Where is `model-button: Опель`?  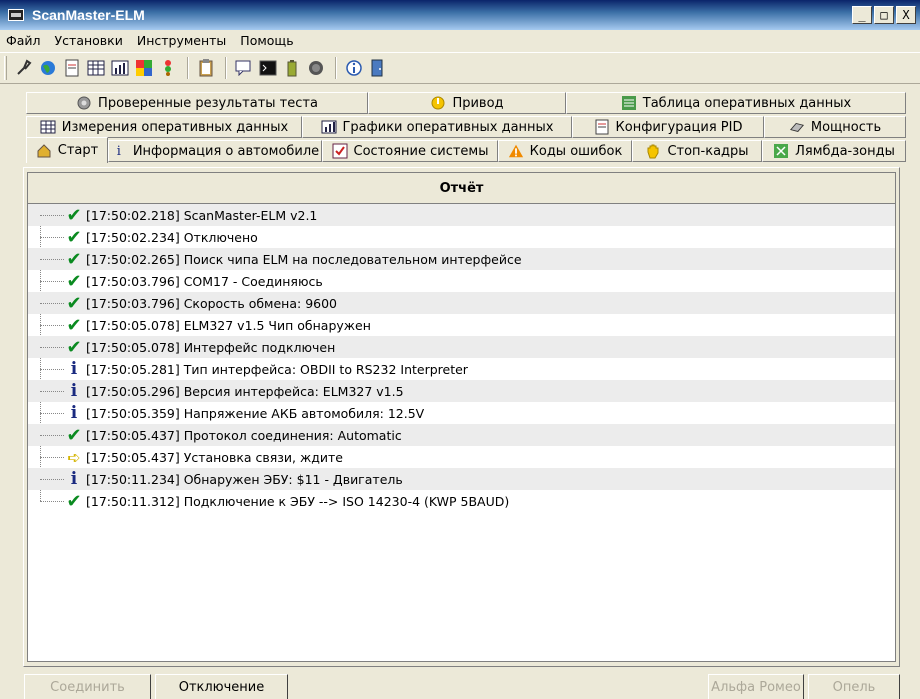 model-button: Опель is located at coordinates (854, 686).